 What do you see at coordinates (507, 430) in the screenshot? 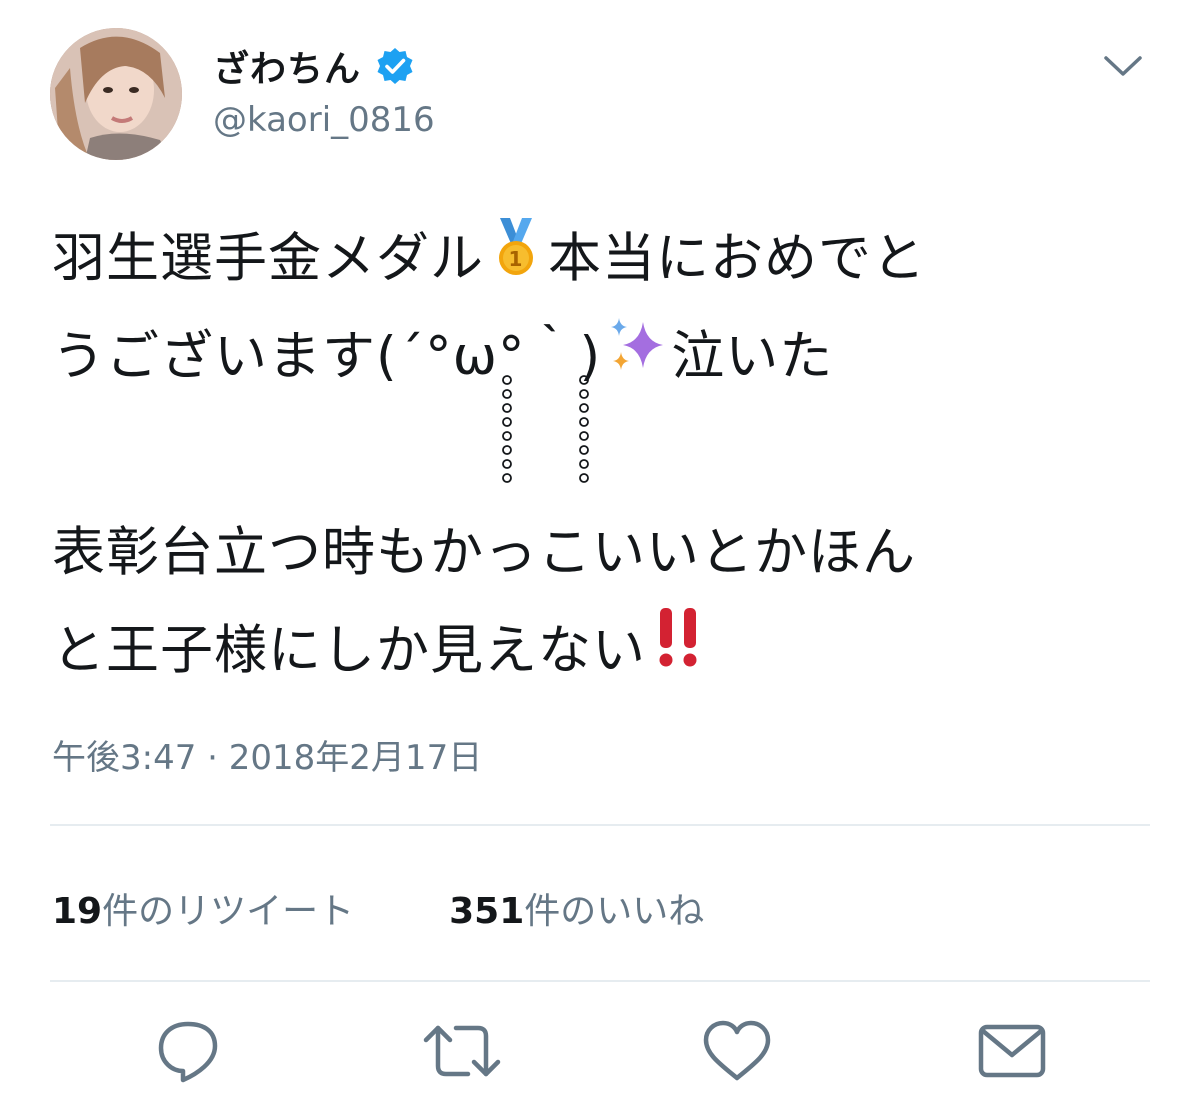
I see `kaomoji-tear-left` at bounding box center [507, 430].